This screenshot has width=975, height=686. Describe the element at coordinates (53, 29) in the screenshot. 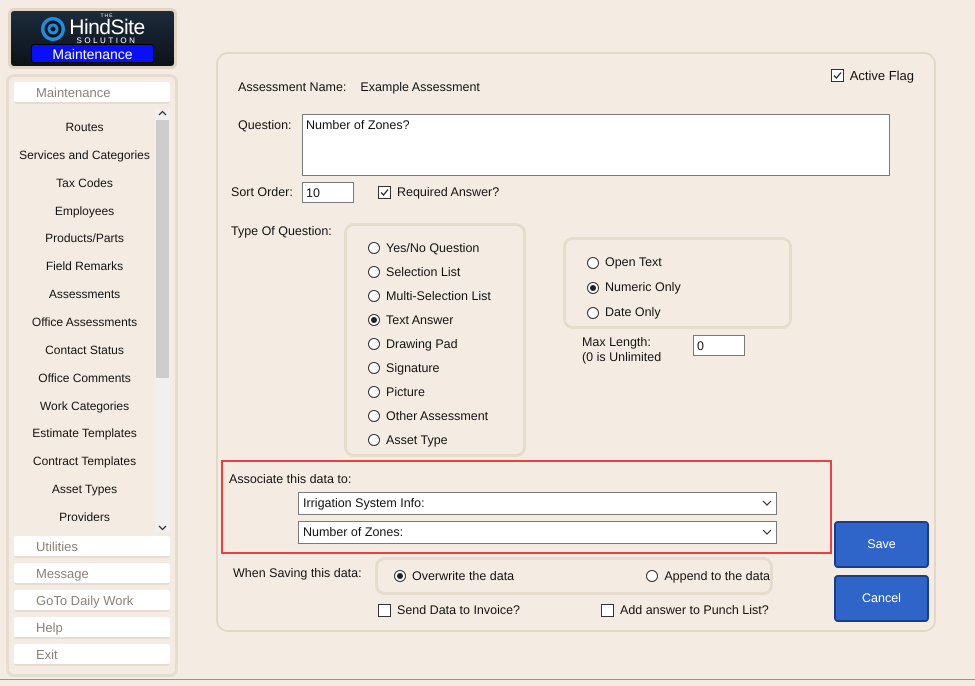

I see `logo-icon` at that location.